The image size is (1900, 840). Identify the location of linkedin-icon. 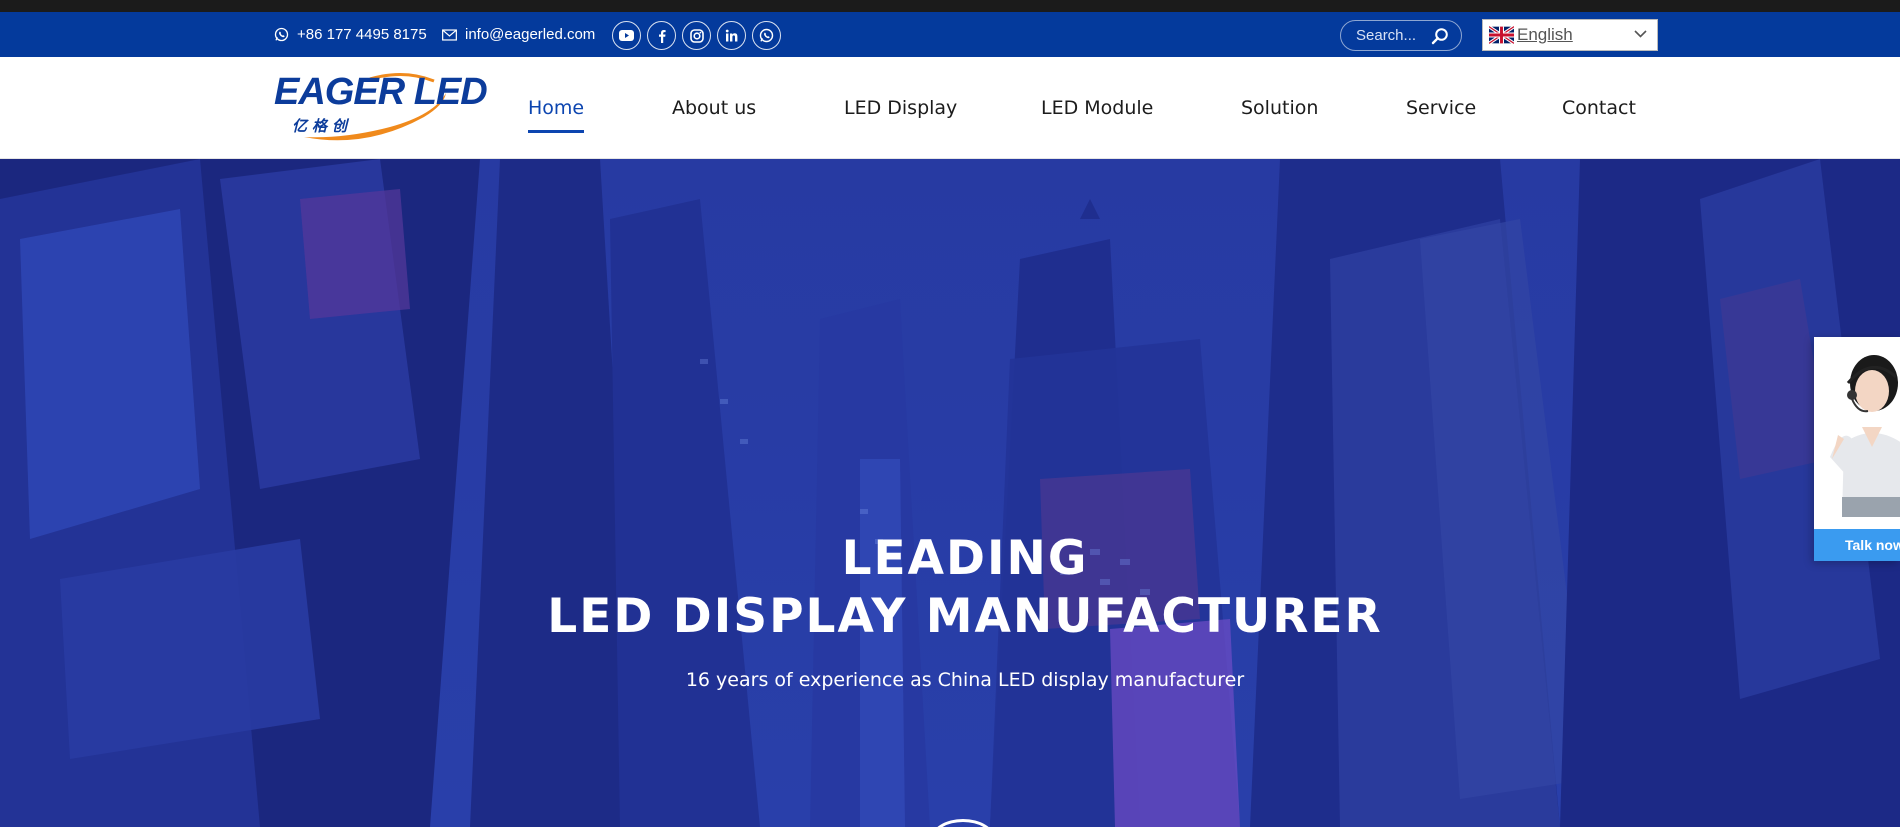
(731, 35).